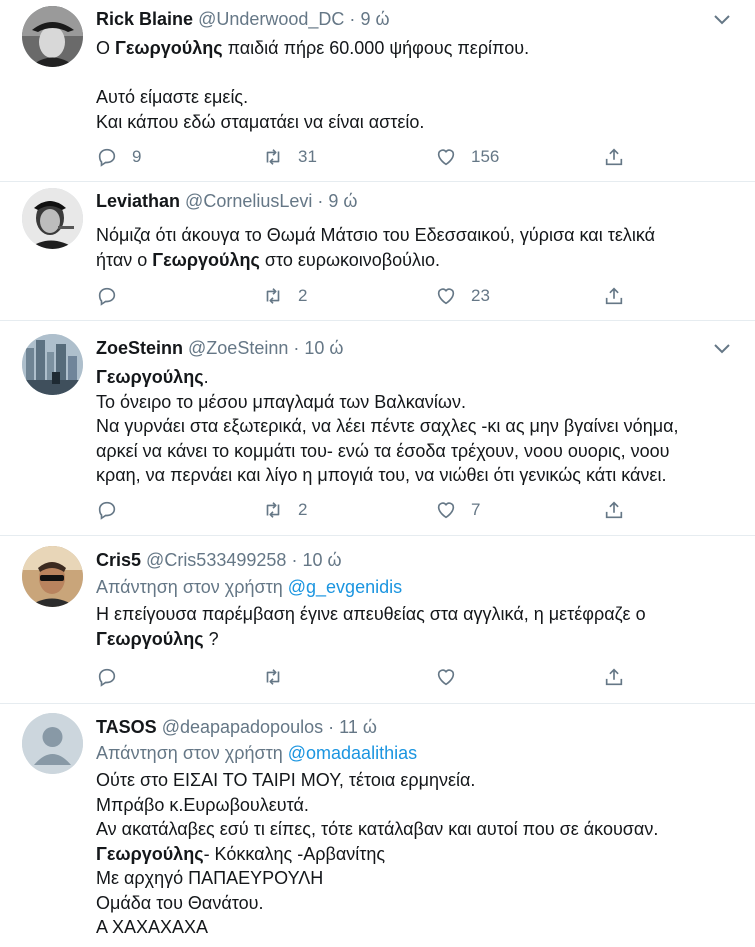 Image resolution: width=755 pixels, height=947 pixels. I want to click on text-segment: Αυτό είμαστε εμείς., so click(172, 97).